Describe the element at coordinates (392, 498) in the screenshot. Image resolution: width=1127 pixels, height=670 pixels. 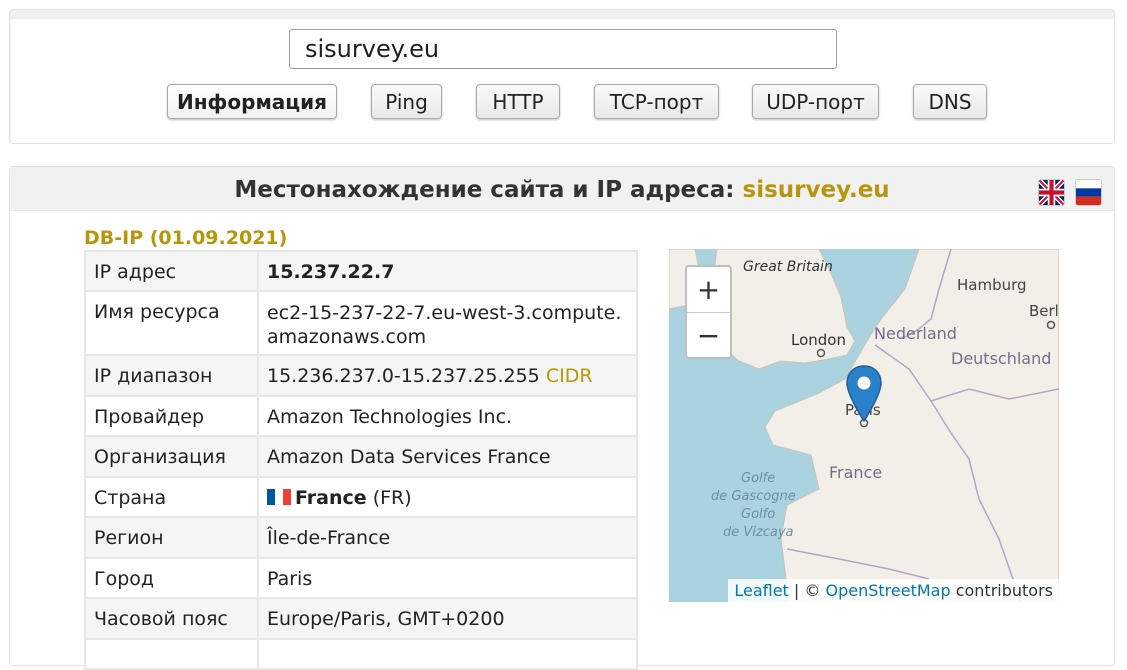
I see `country-code: (FR)` at that location.